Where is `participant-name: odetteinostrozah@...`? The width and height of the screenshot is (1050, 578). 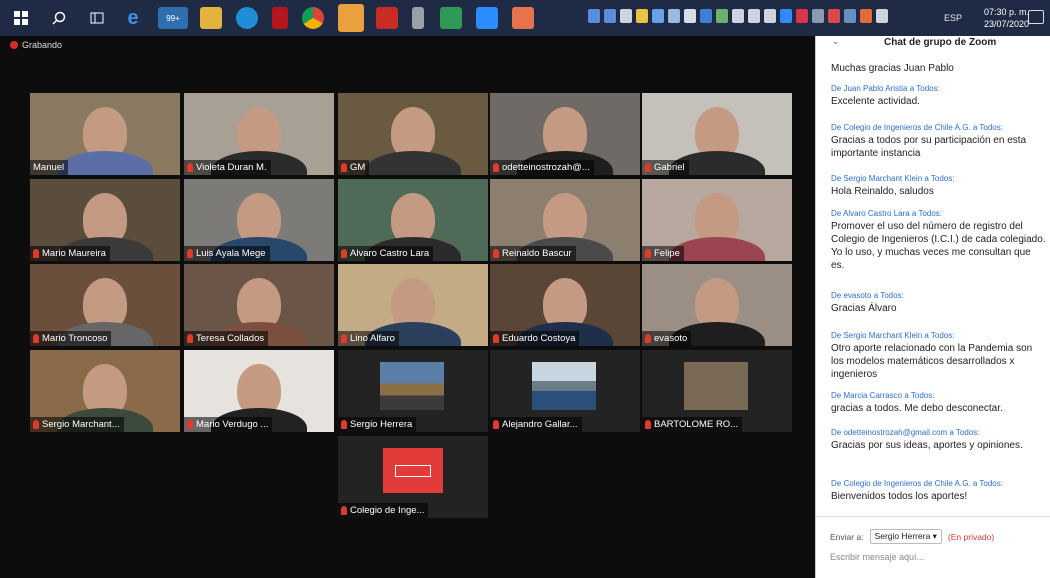
participant-name: odetteinostrozah@... is located at coordinates (546, 167).